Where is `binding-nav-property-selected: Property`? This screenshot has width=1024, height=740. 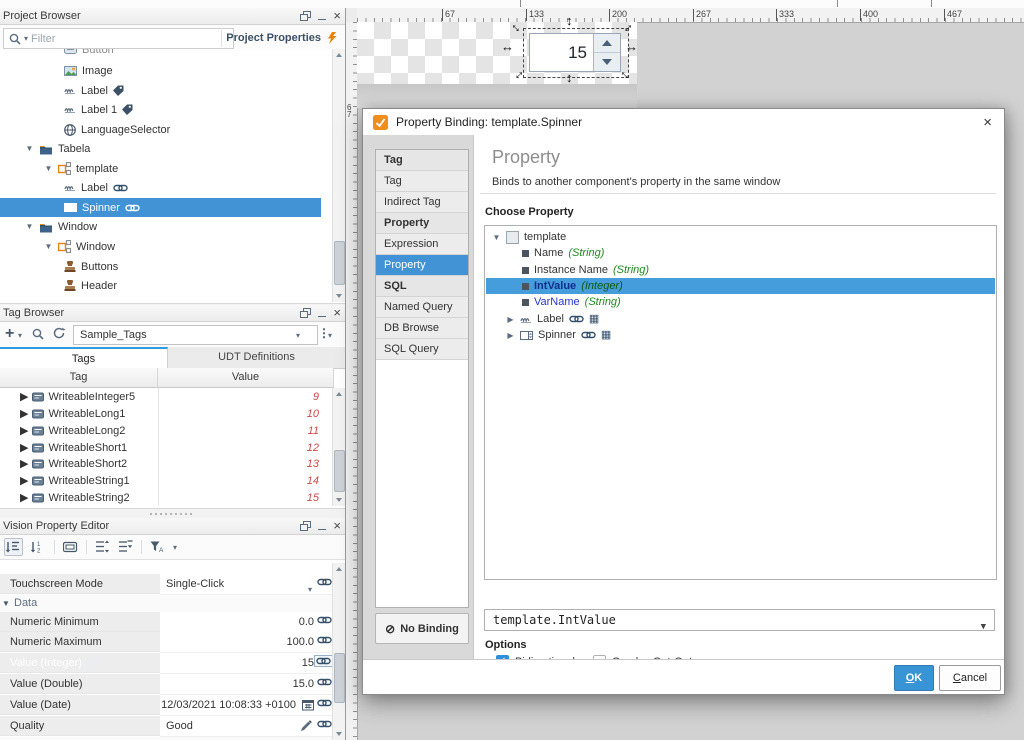
binding-nav-property-selected: Property is located at coordinates (422, 265).